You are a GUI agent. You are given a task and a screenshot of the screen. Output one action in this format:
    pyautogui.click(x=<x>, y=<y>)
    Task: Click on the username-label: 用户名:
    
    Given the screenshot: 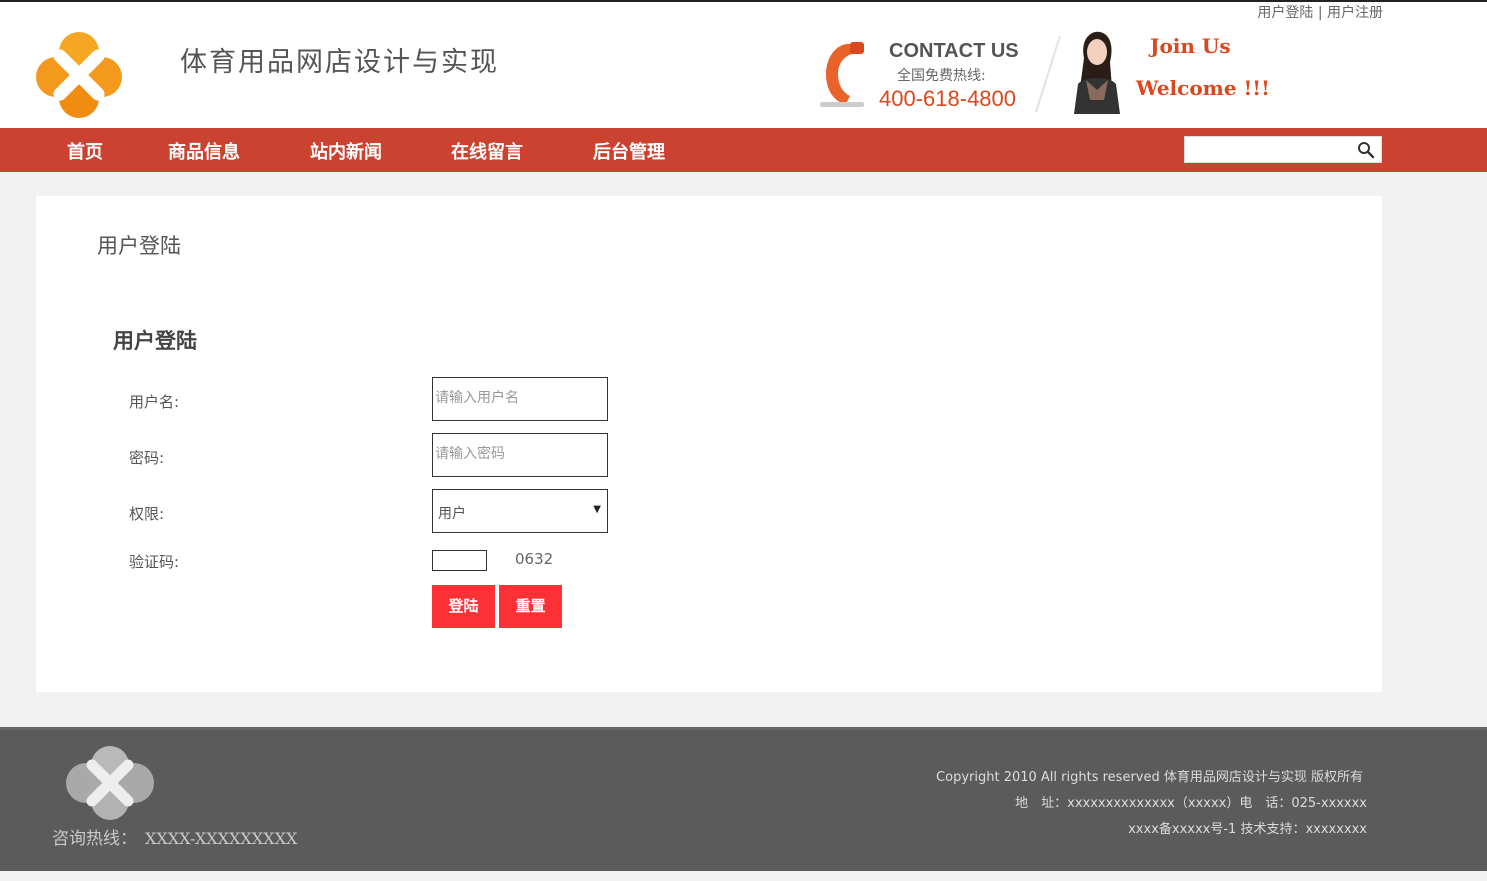 What is the action you would take?
    pyautogui.click(x=154, y=402)
    